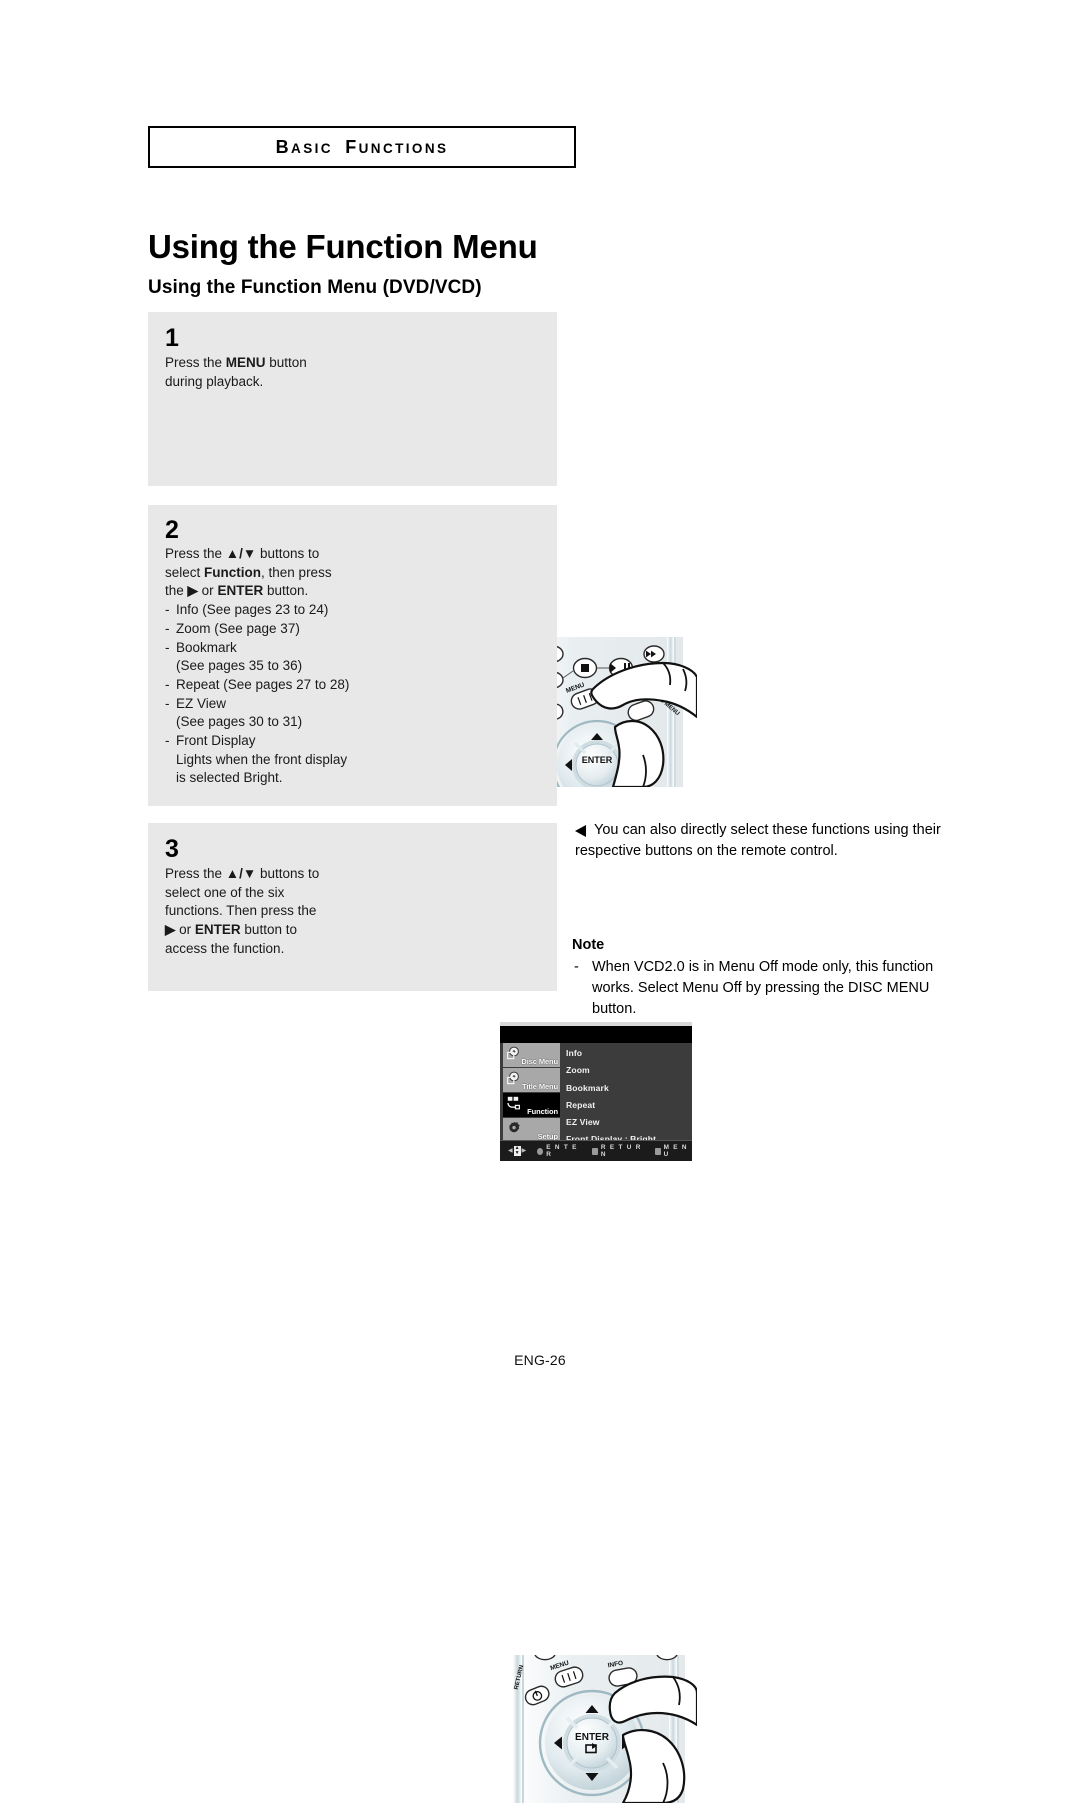 This screenshot has width=1080, height=1803. Describe the element at coordinates (628, 1088) in the screenshot. I see `osd-item-bookmark: Bookmark` at that location.